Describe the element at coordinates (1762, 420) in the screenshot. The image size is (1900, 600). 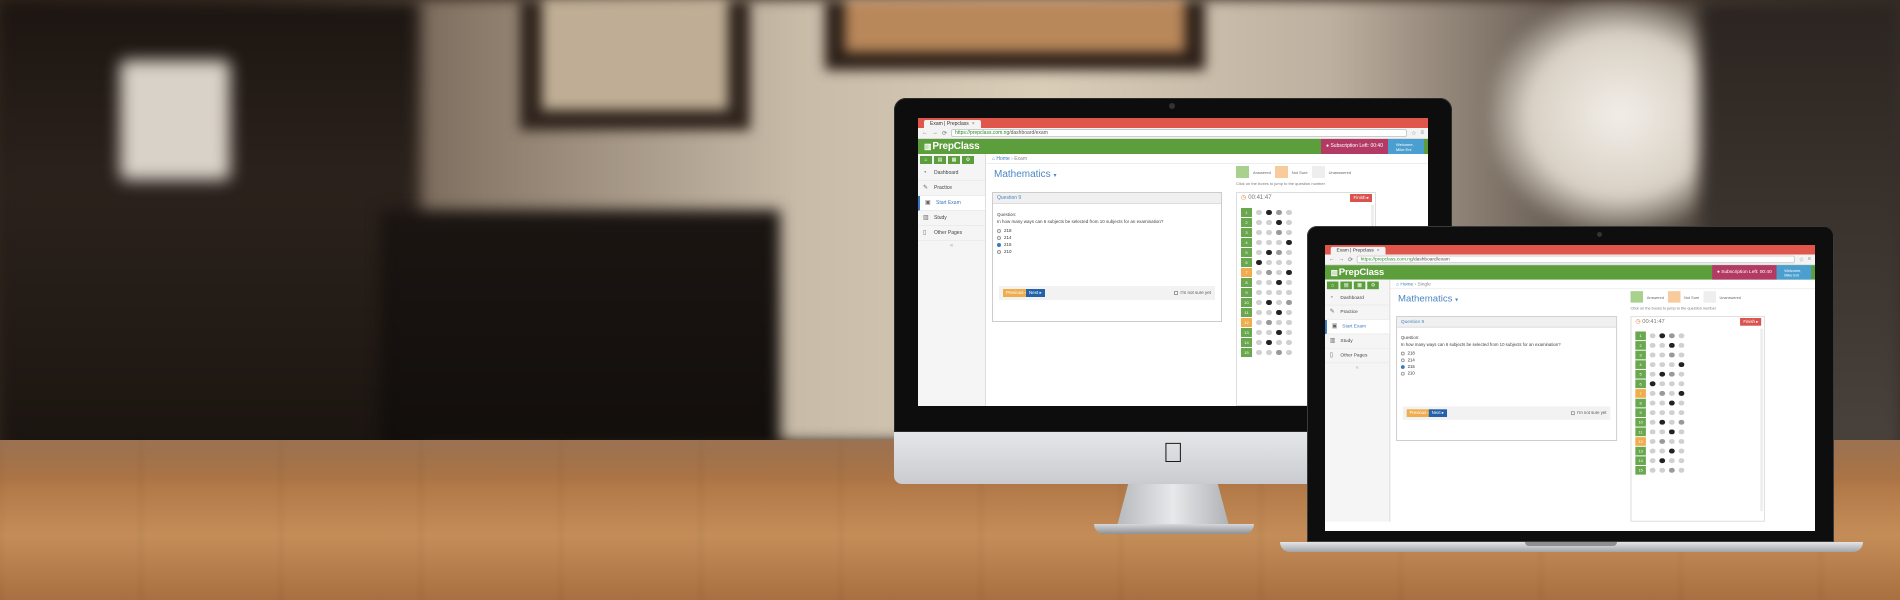
I see `scrollbar` at that location.